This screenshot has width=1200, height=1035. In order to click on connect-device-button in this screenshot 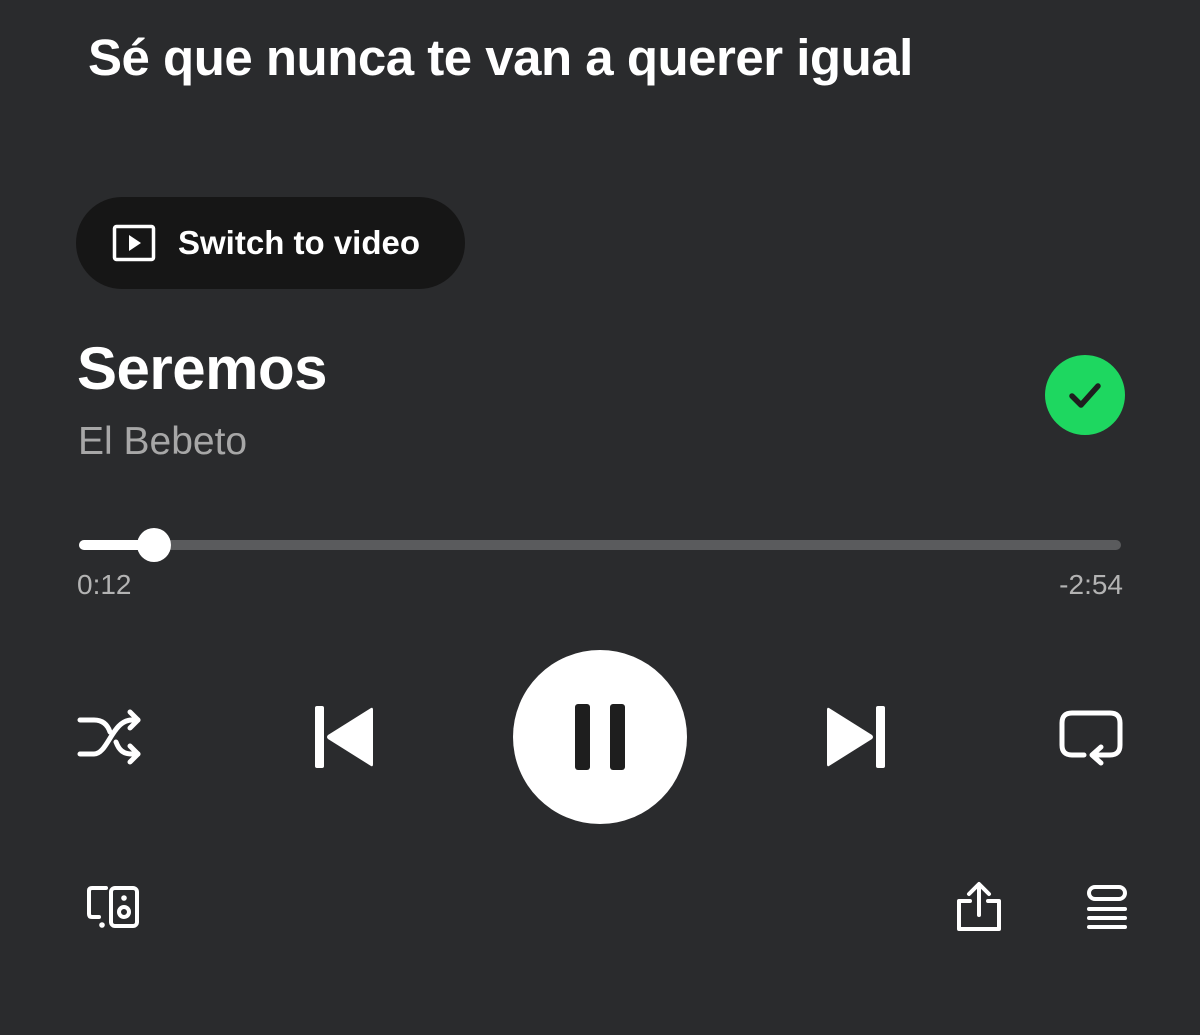, I will do `click(113, 907)`.